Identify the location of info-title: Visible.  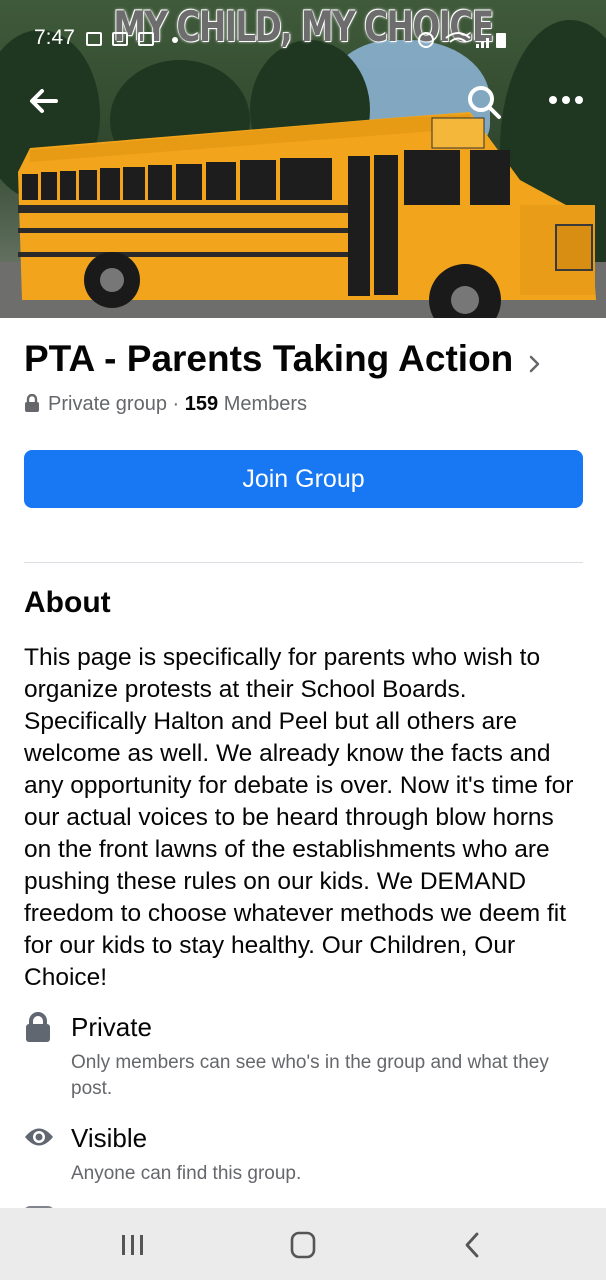
(109, 1138).